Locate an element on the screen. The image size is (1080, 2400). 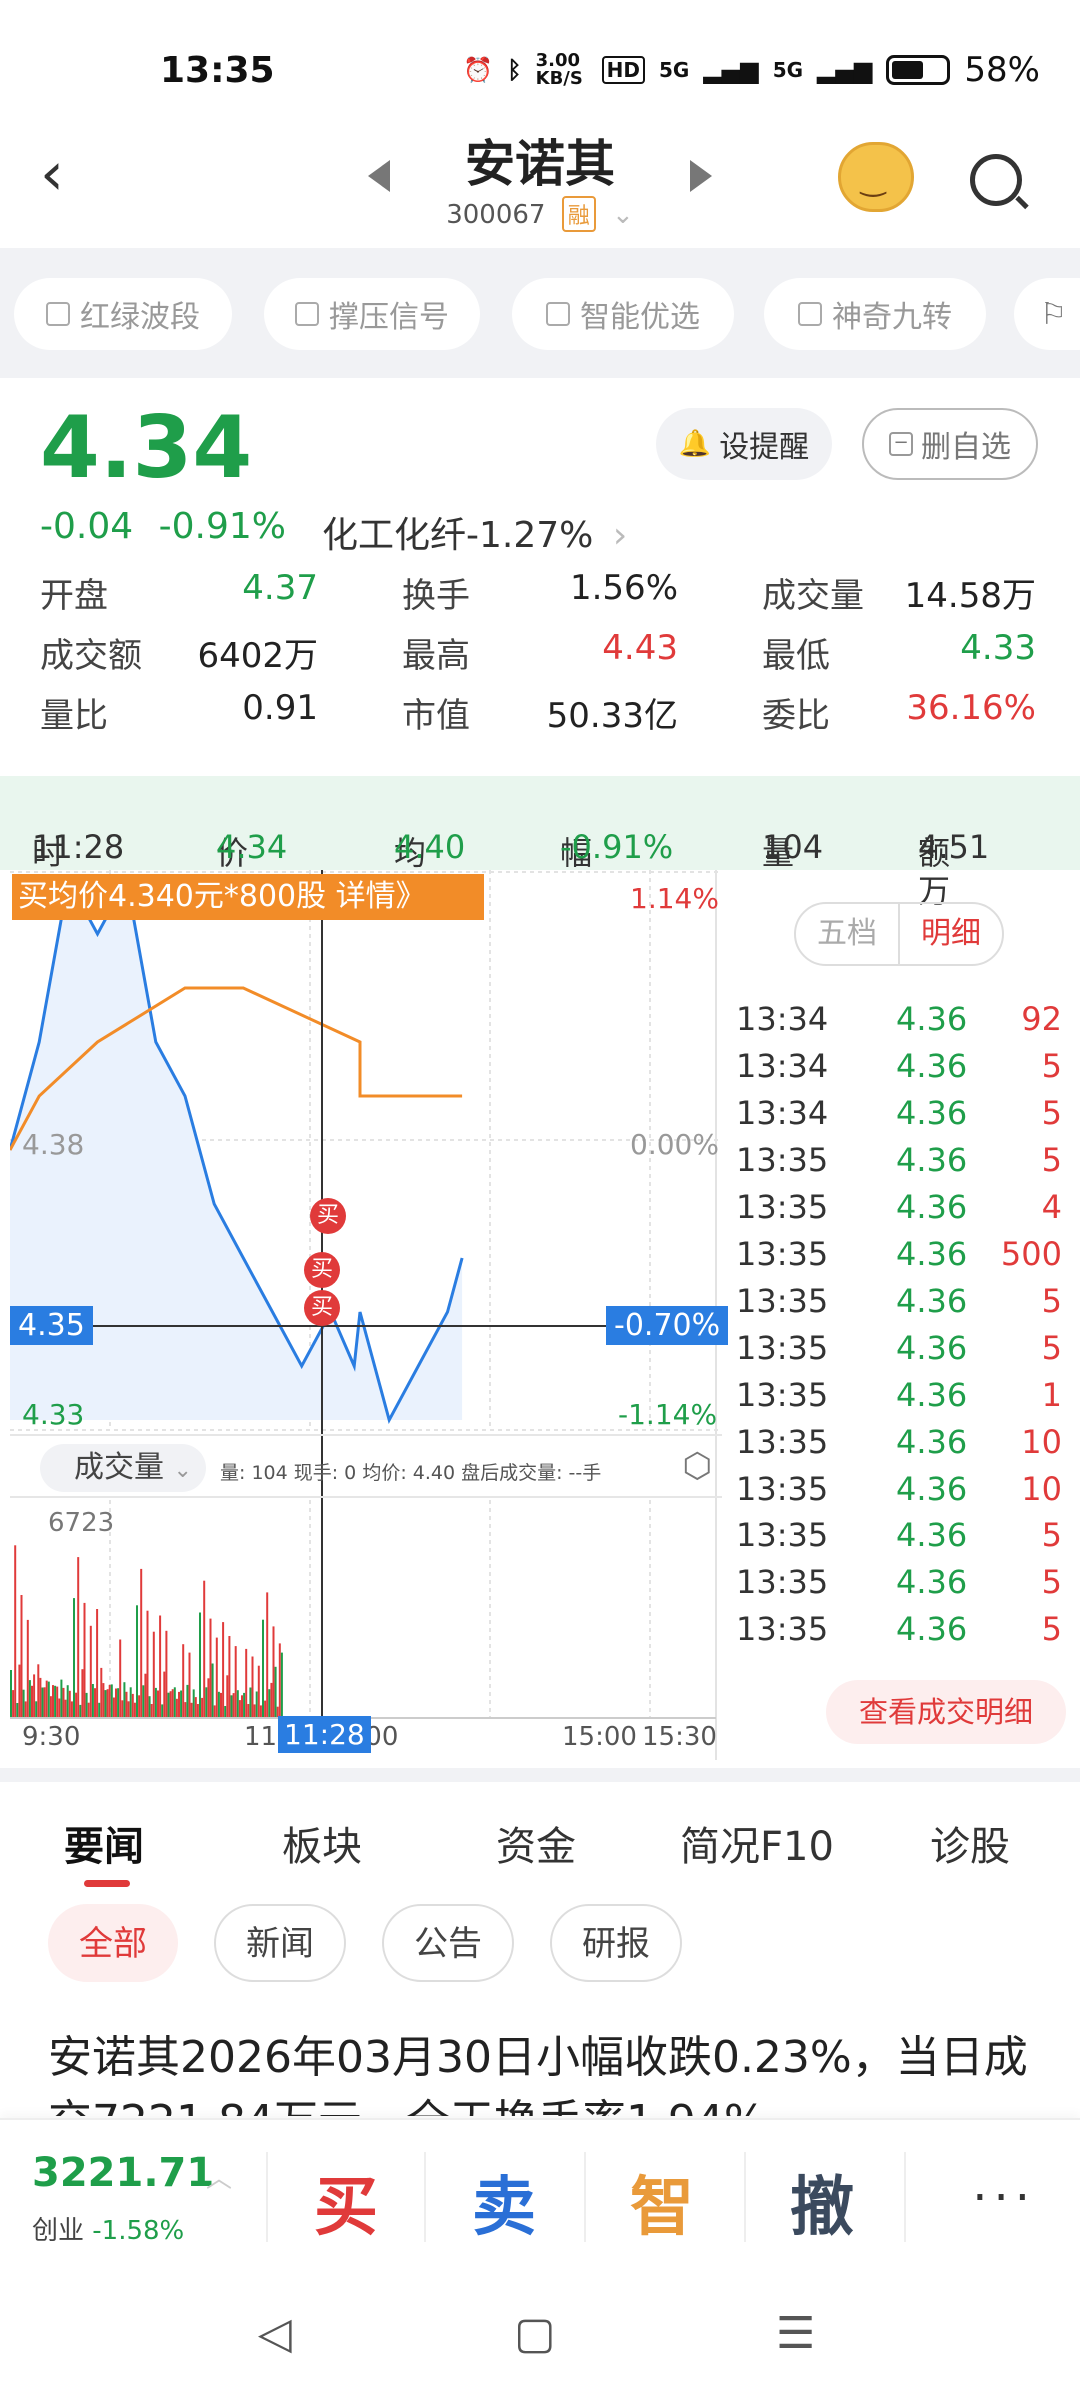
system-nav-bar: ◁ ▢ ☰ is located at coordinates (540, 2334).